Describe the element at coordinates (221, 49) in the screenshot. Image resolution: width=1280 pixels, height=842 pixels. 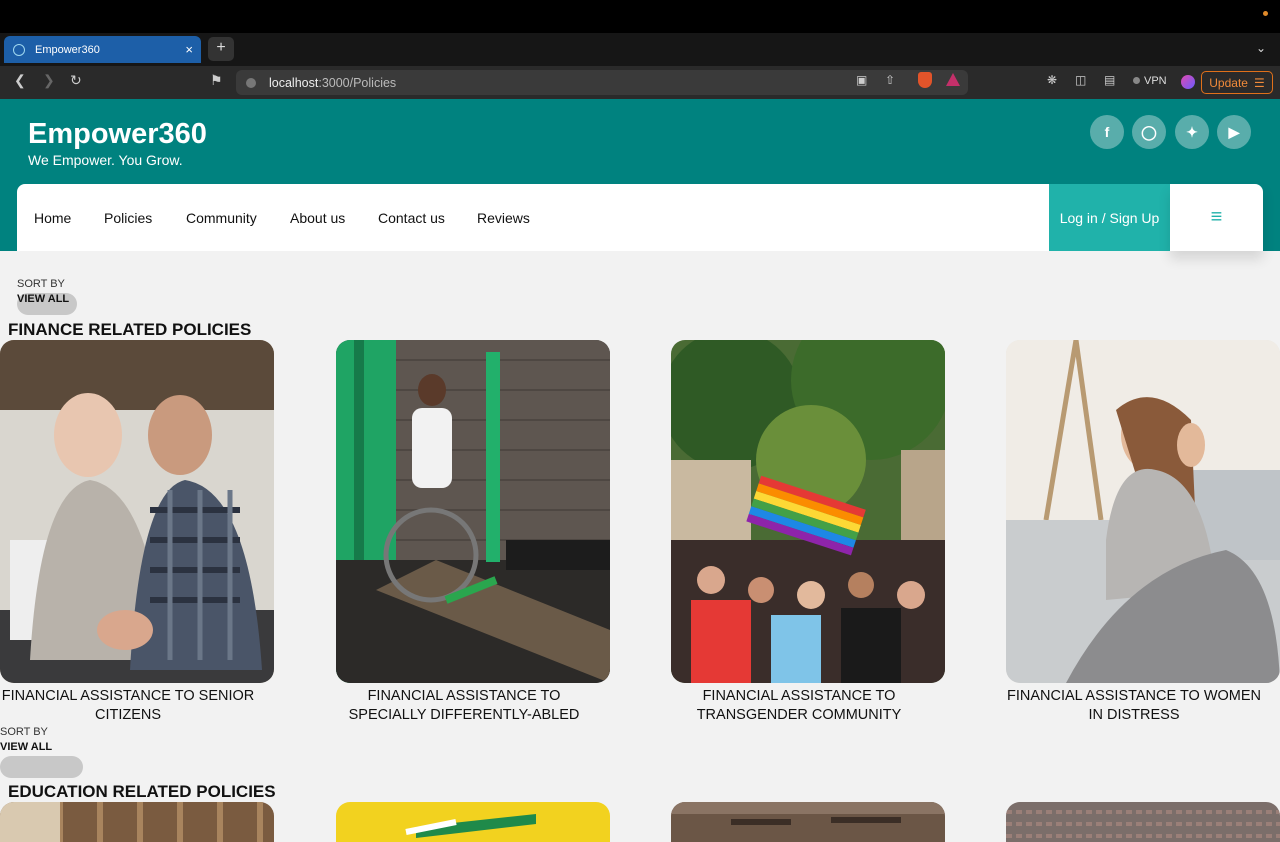
I see `new-tab-button: +` at that location.